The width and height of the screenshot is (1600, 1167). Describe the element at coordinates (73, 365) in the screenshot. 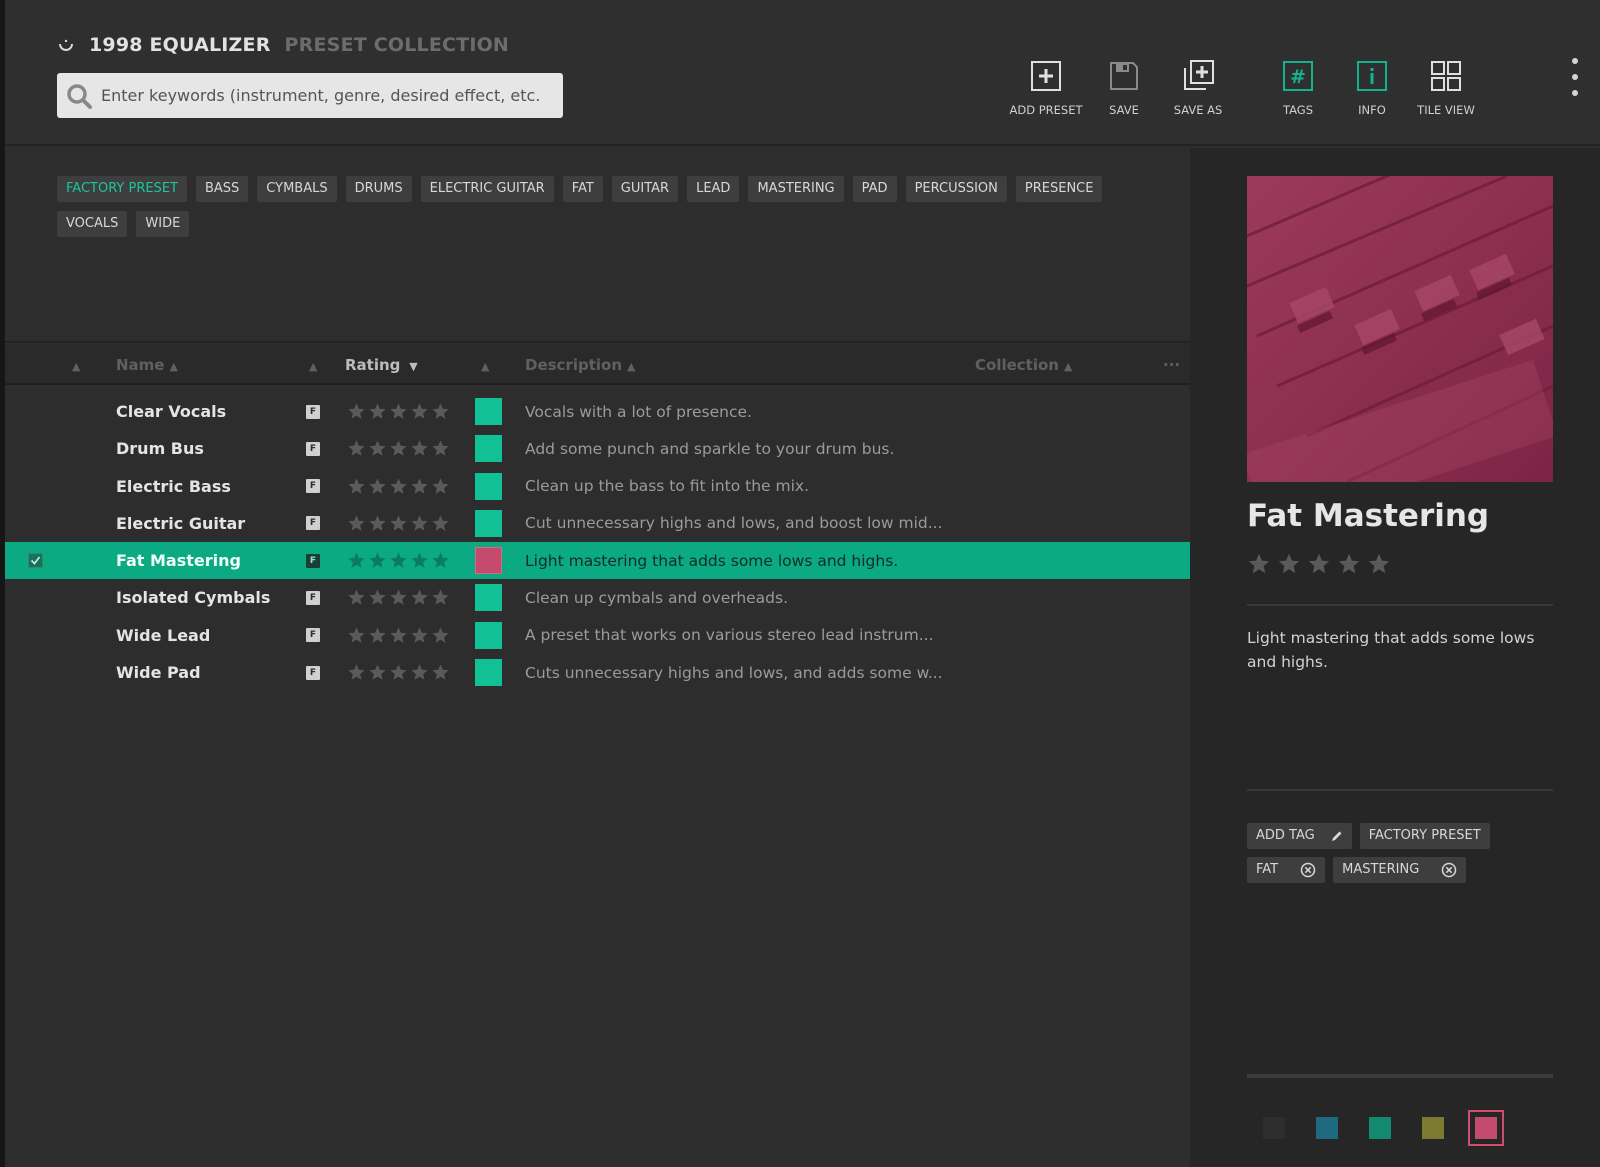

I see `select-column-sort: ▲` at that location.